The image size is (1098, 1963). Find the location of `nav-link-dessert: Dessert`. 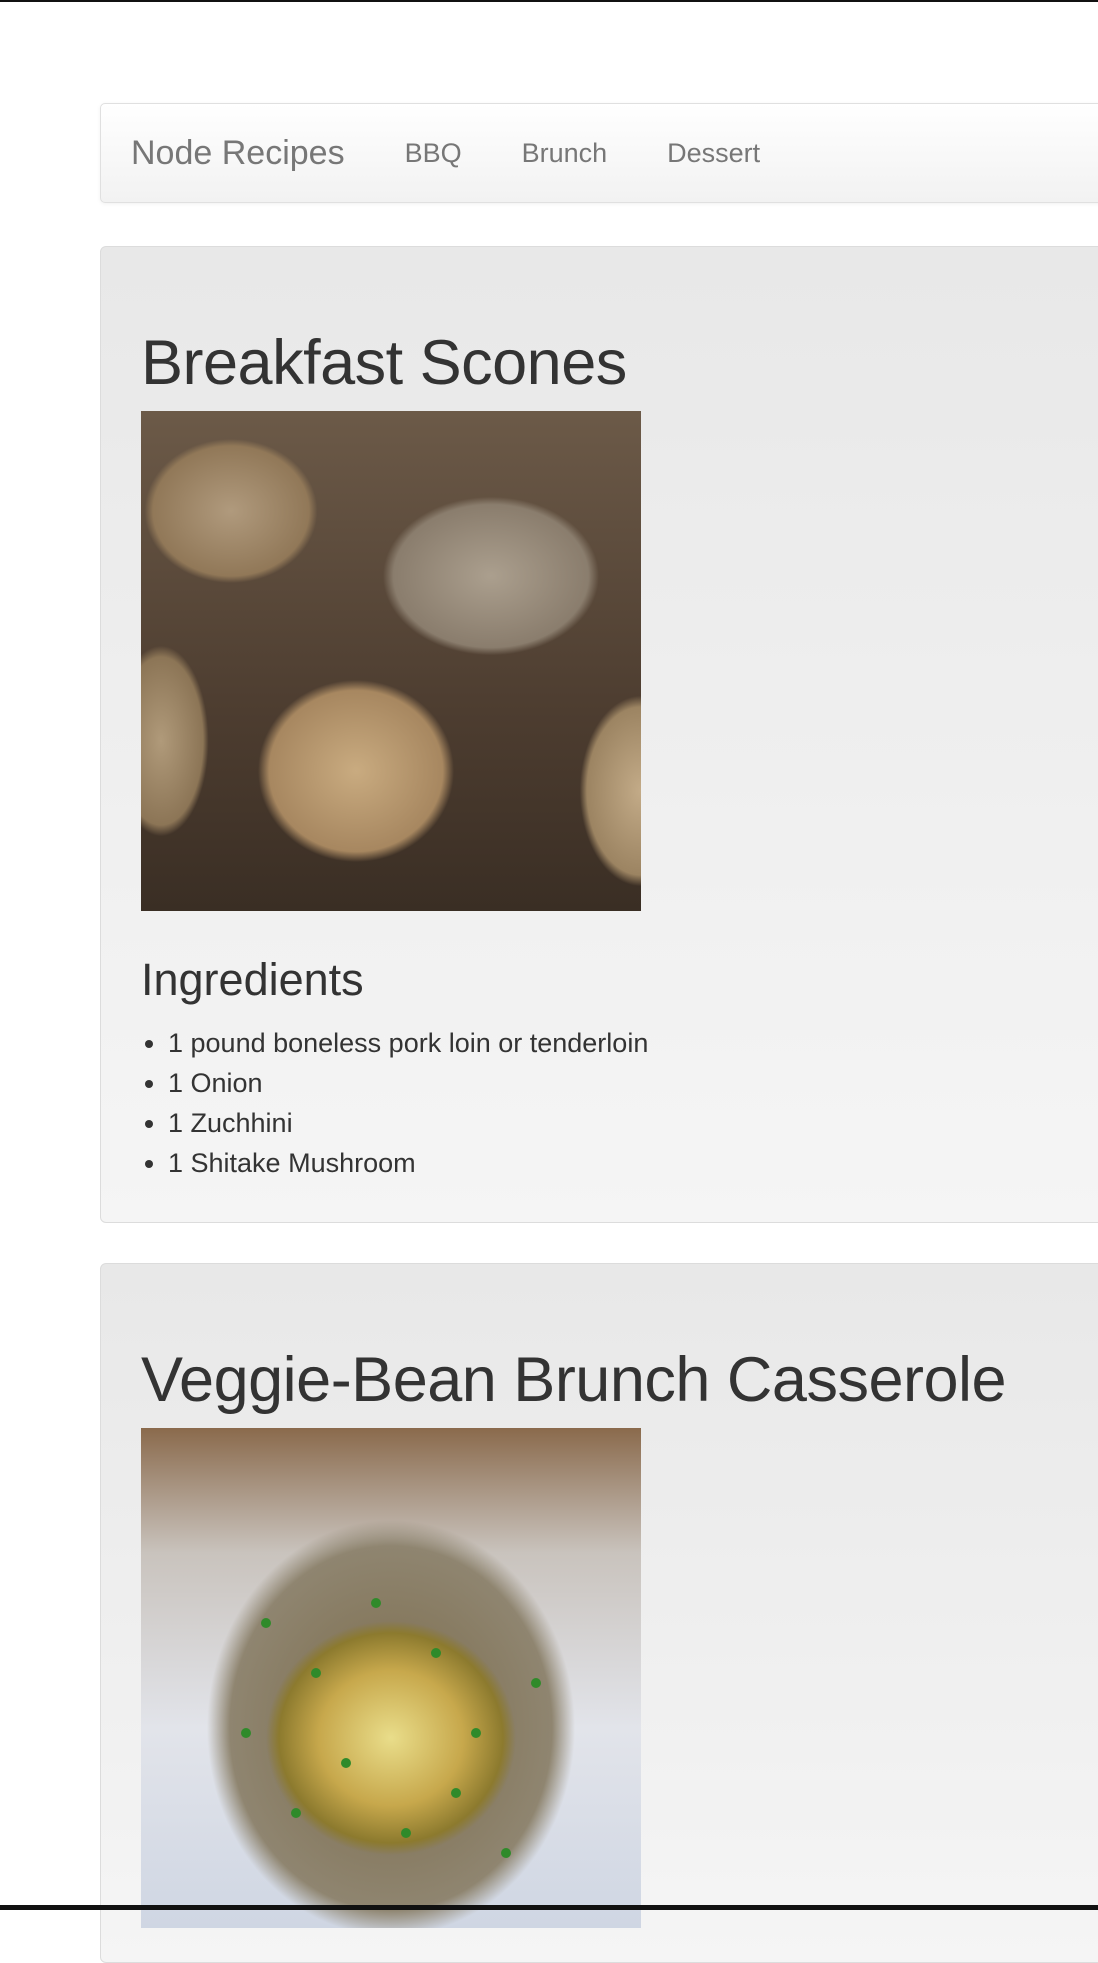

nav-link-dessert: Dessert is located at coordinates (713, 153).